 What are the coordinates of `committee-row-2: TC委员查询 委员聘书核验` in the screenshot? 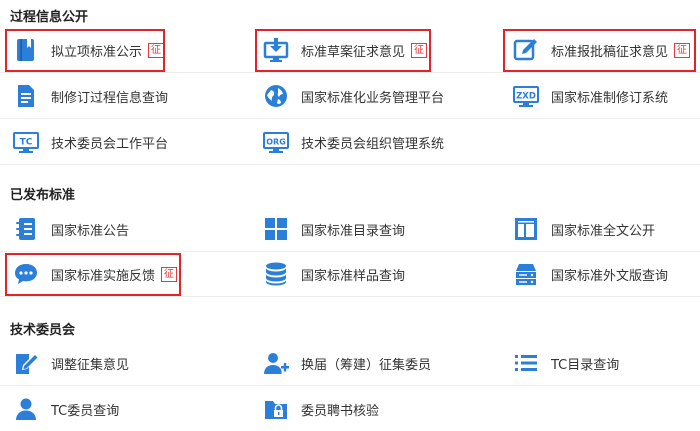 It's located at (350, 409).